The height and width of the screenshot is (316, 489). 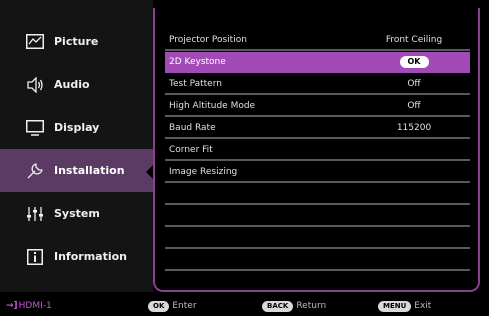 I want to click on setting-row-2d-keystone: 2D Keystone OK, so click(x=317, y=63).